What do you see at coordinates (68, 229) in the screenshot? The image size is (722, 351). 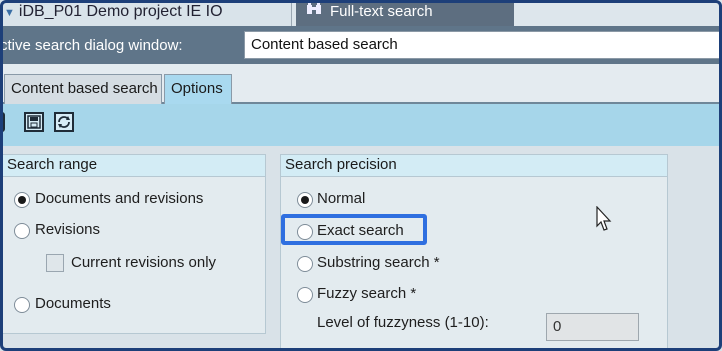 I see `label-revisions: Revisions` at bounding box center [68, 229].